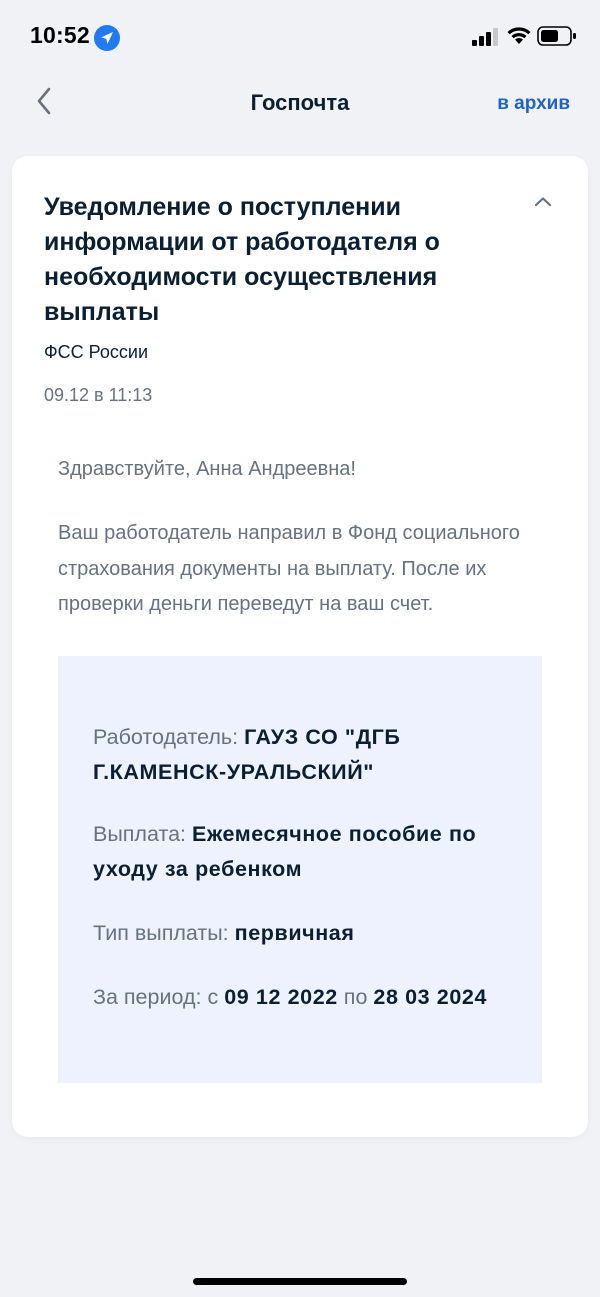  I want to click on wifi-icon, so click(519, 35).